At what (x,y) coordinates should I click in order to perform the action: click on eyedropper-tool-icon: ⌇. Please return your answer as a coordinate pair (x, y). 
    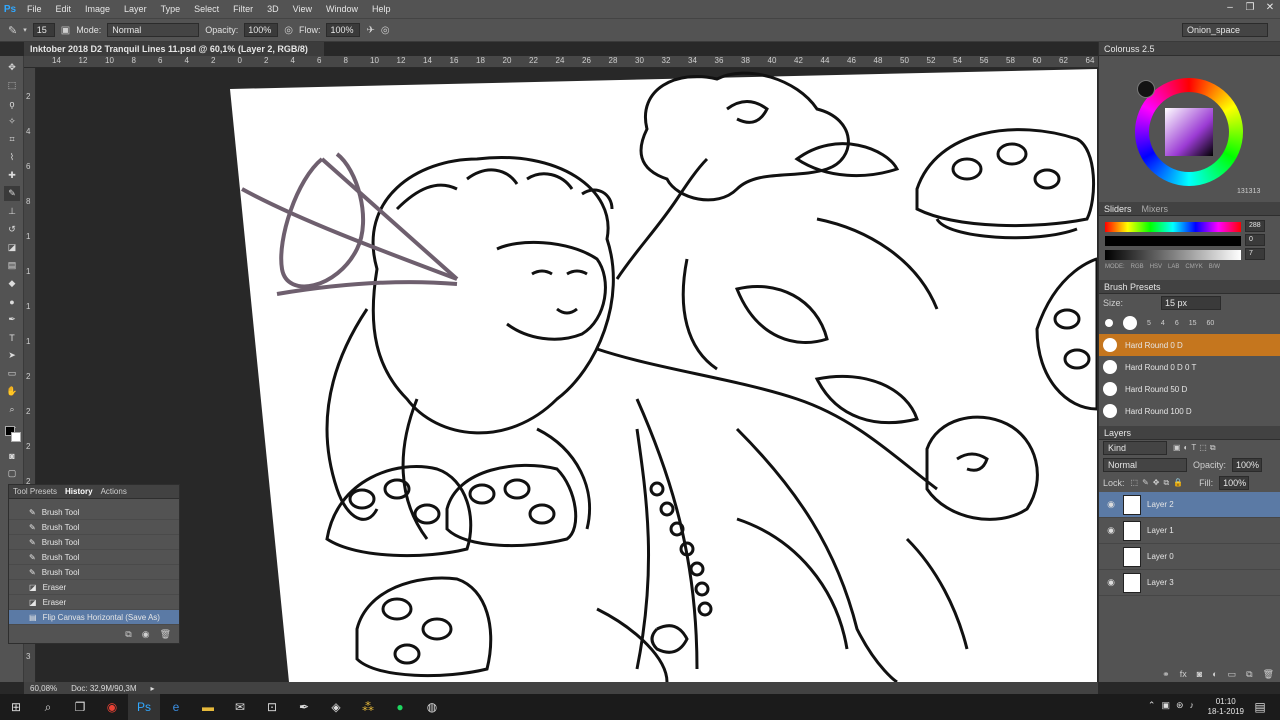
    Looking at the image, I should click on (12, 157).